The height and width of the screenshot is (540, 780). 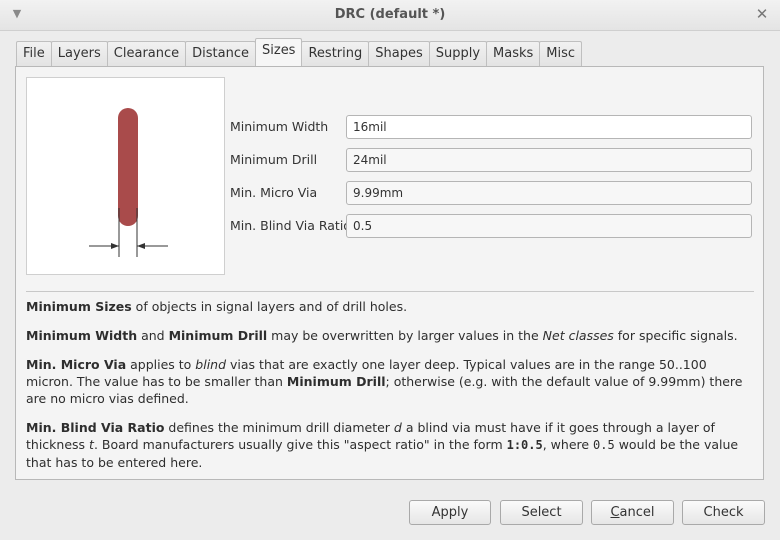 What do you see at coordinates (615, 512) in the screenshot?
I see `cancel-label-mnemonic: C` at bounding box center [615, 512].